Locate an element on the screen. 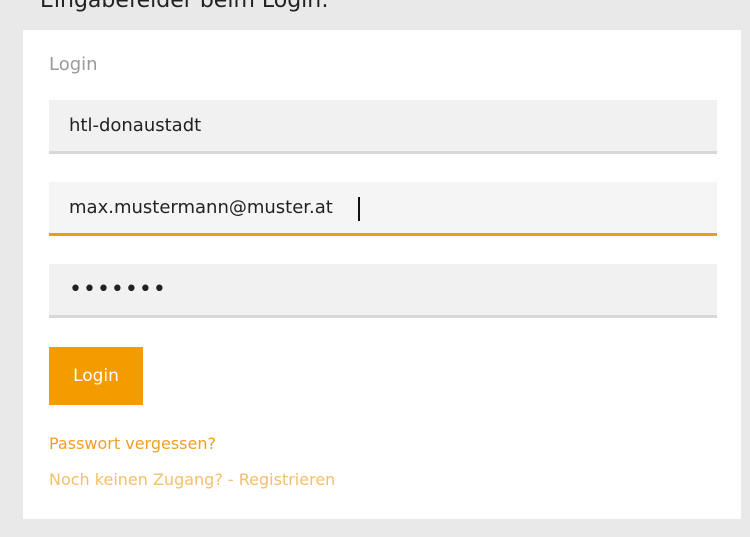 The width and height of the screenshot is (750, 537). partial-heading: Eingabefelder beim Login: is located at coordinates (184, 6).